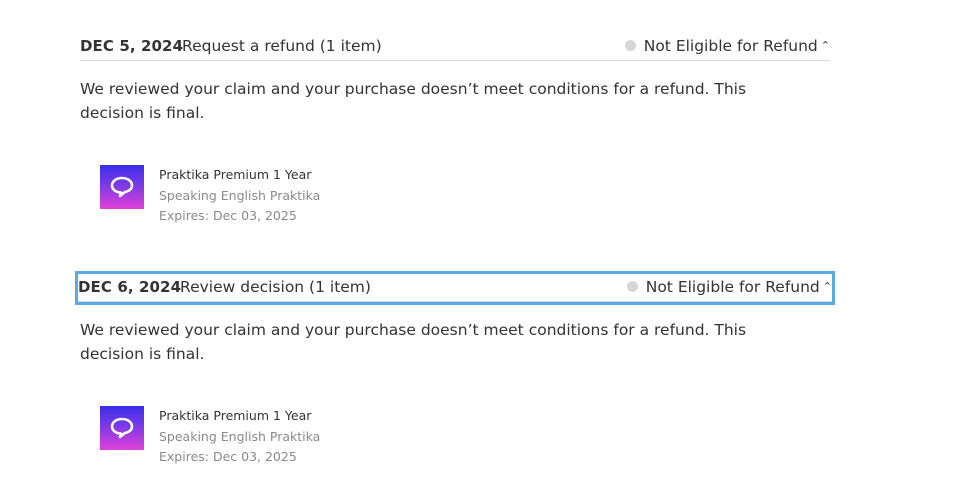 Image resolution: width=963 pixels, height=499 pixels. I want to click on claim-date: DEC 5, 2024, so click(132, 46).